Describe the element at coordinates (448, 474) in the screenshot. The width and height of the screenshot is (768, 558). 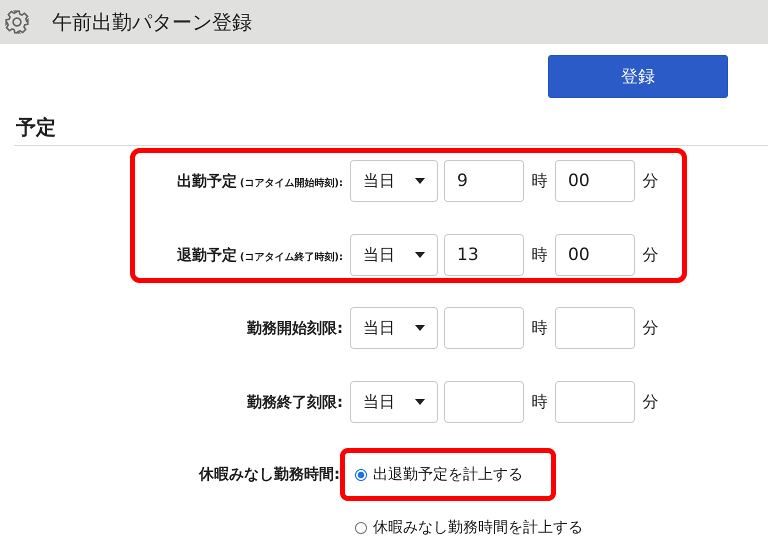
I see `option-label: 出退勤予定を計上する` at that location.